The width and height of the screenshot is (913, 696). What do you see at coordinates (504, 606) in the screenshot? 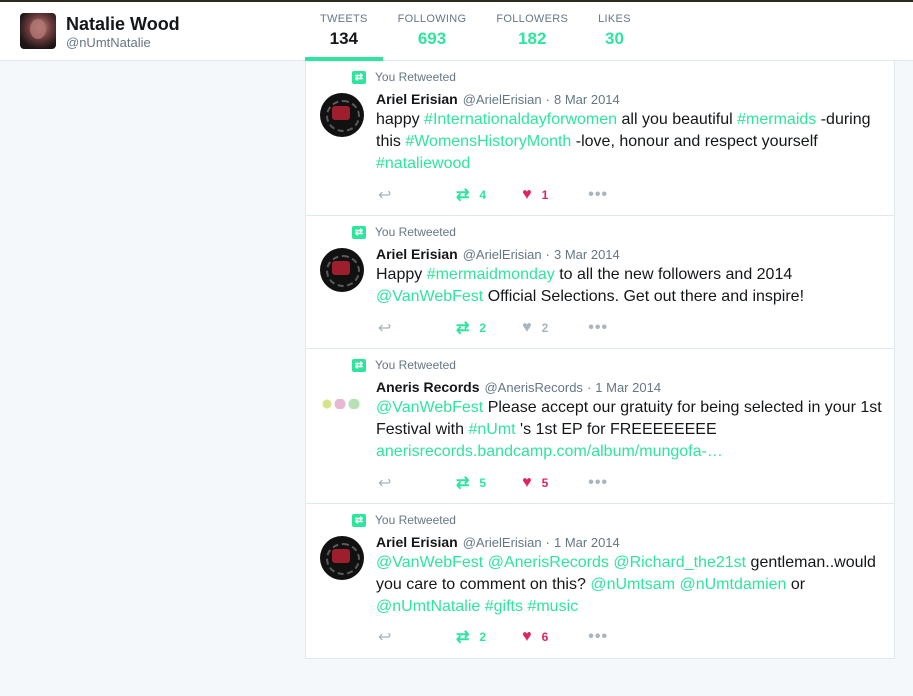
I see `hashtag-link: #gifts` at bounding box center [504, 606].